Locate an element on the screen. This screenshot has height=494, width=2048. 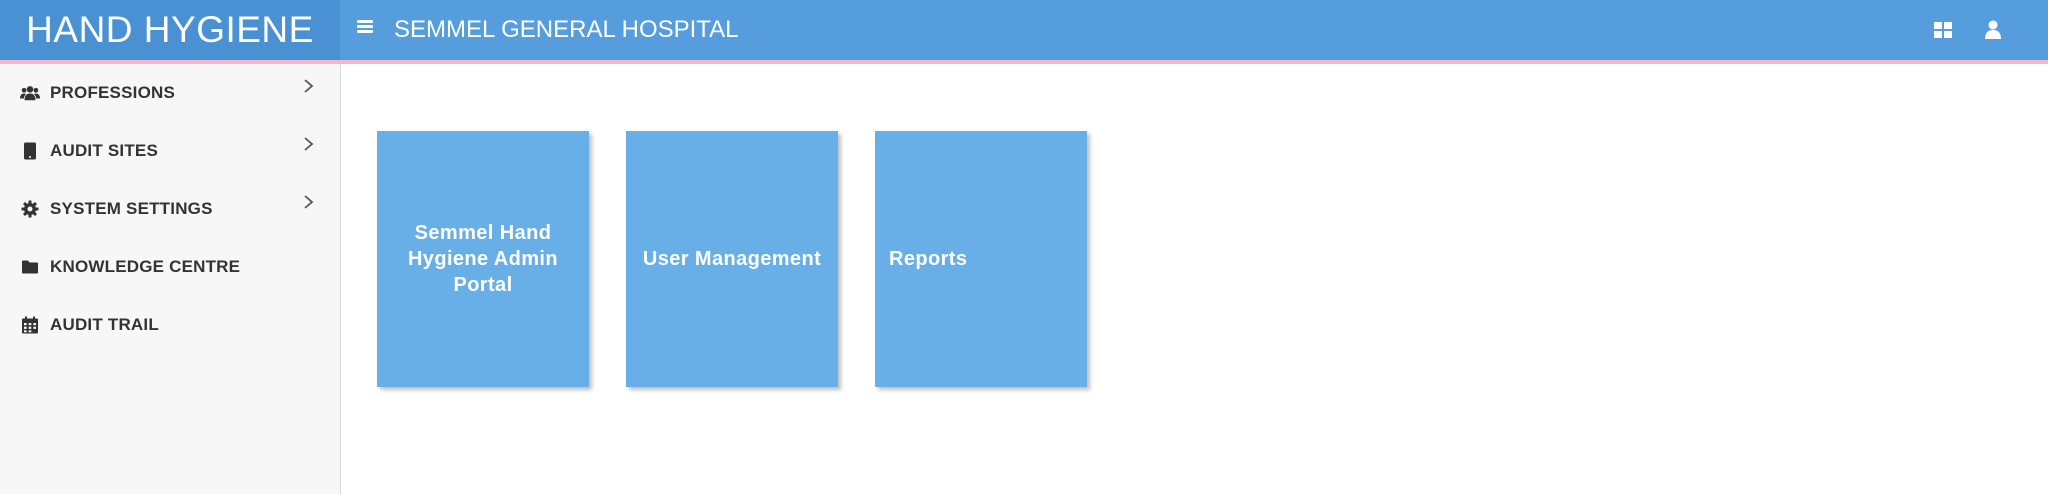
sidebar-item-label: PROFESSIONS is located at coordinates (113, 92).